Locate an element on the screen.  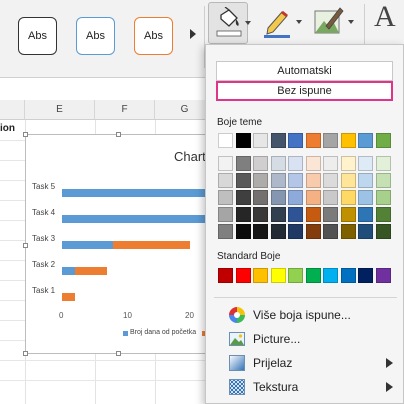
effects-caret-icon is located at coordinates (351, 22).